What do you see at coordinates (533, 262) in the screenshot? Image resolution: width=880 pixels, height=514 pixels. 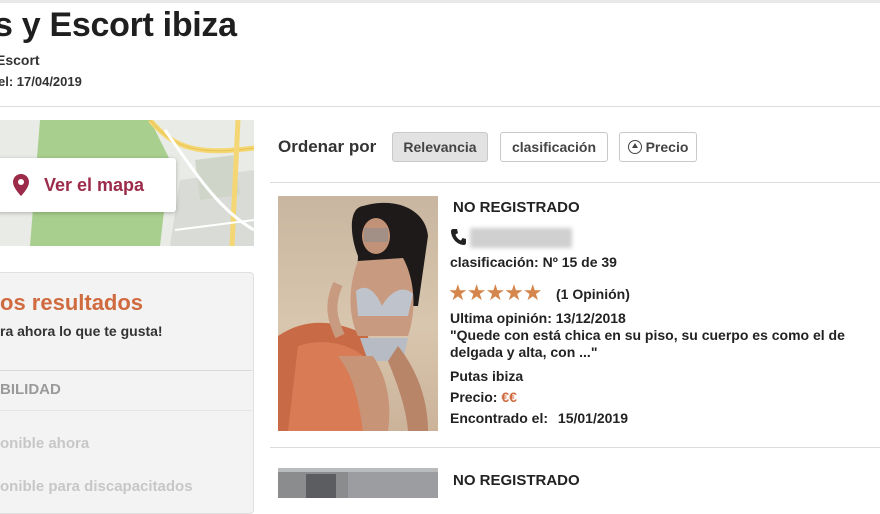 I see `listing-rank: clasificación: Nº 15 de 39` at bounding box center [533, 262].